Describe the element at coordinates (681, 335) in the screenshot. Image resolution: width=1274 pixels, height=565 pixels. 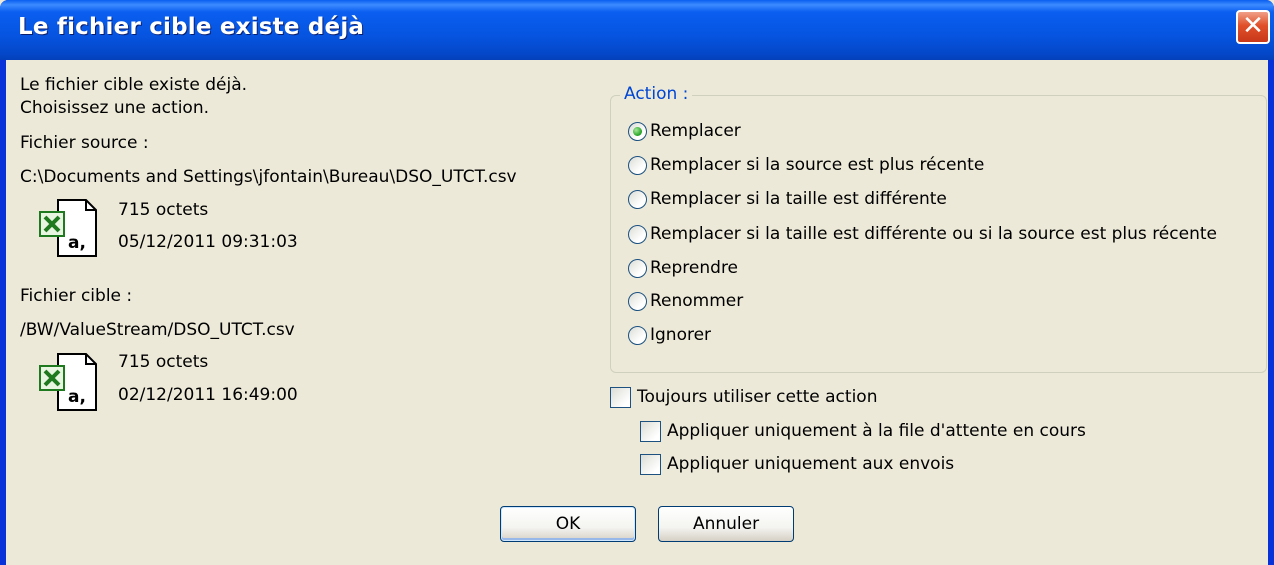
I see `radio-label: Ignorer` at that location.